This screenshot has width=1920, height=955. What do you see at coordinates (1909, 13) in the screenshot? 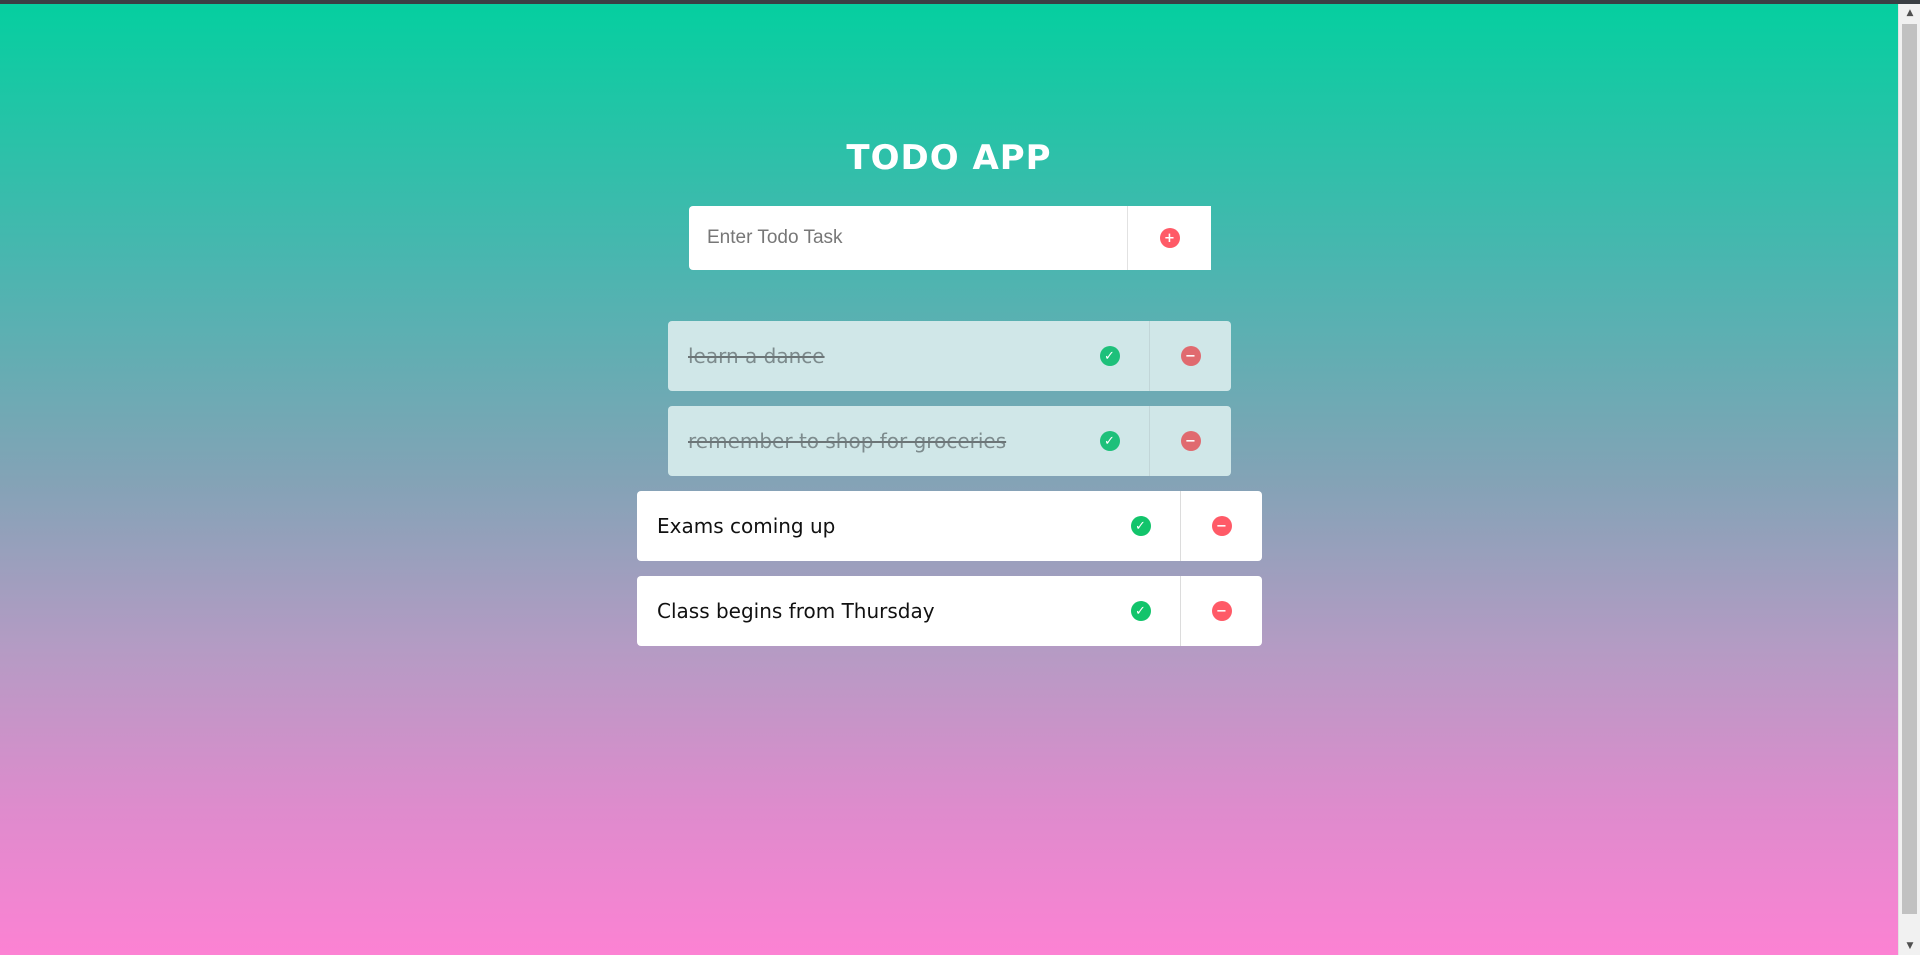
I see `scroll-up-arrow-icon: ▲` at bounding box center [1909, 13].